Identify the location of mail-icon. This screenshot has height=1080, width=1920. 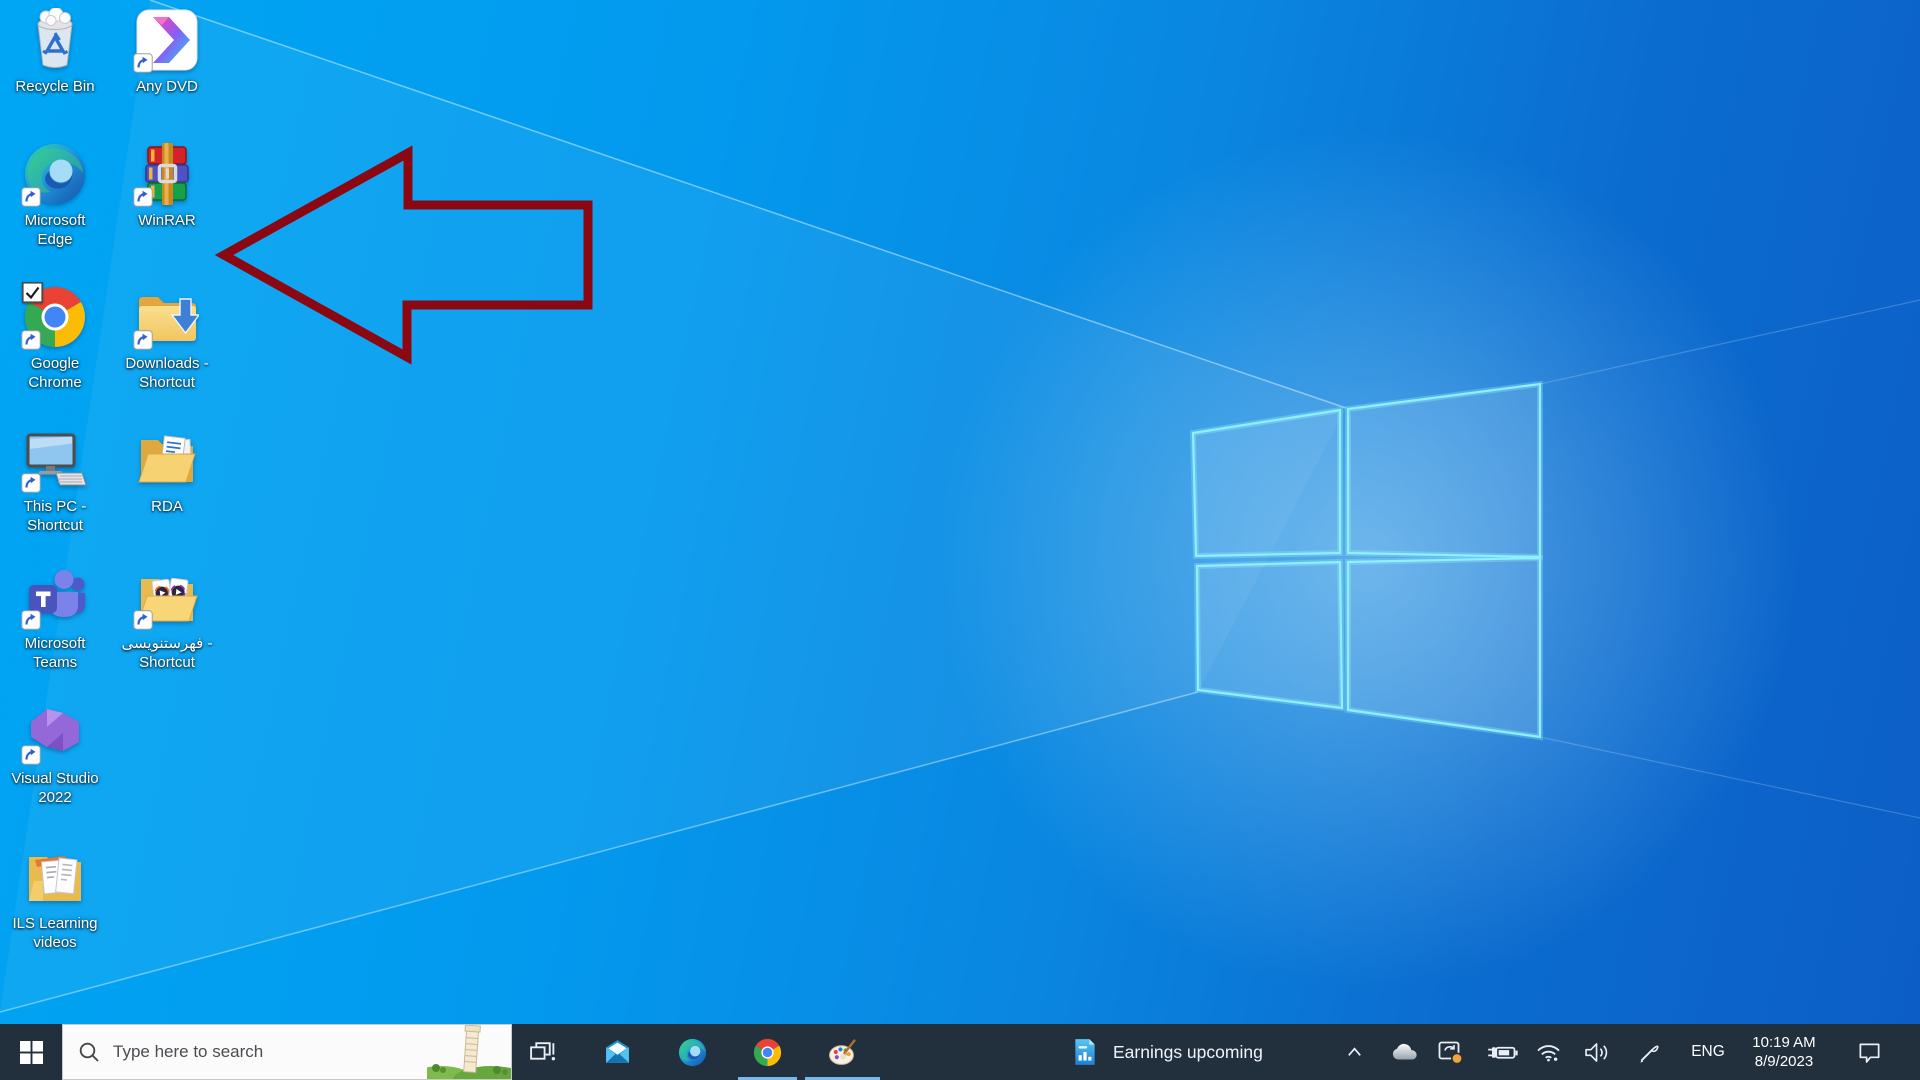
(617, 1052).